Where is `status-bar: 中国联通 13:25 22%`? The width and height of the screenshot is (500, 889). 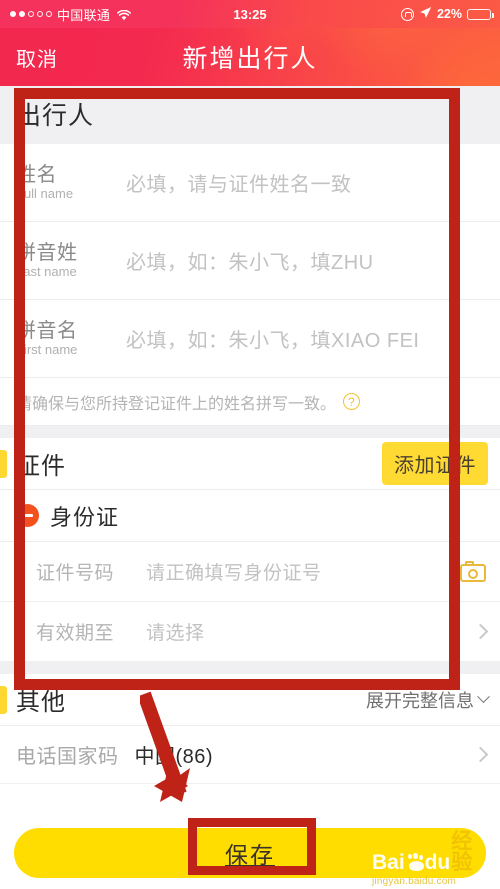
status-bar: 中国联通 13:25 22% is located at coordinates (250, 14).